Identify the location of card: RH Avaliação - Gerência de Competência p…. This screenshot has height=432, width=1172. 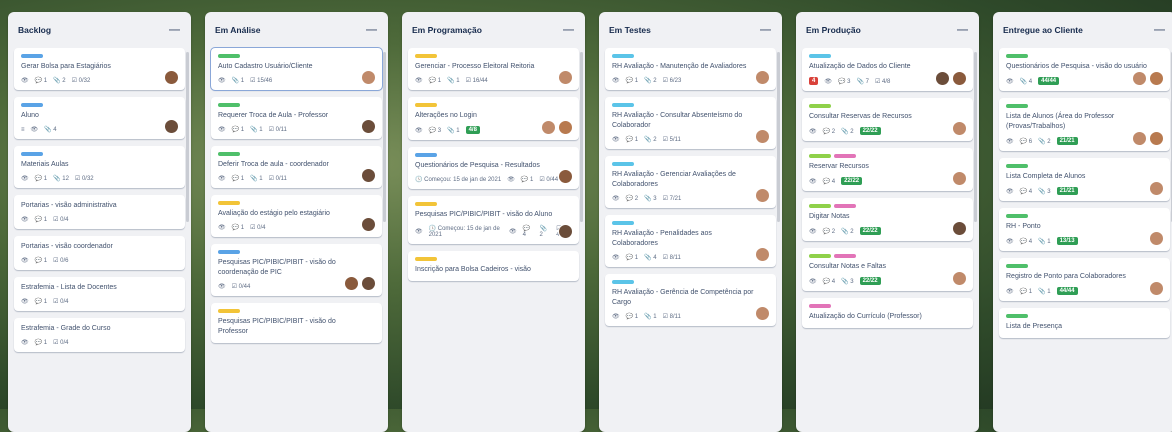
(690, 300).